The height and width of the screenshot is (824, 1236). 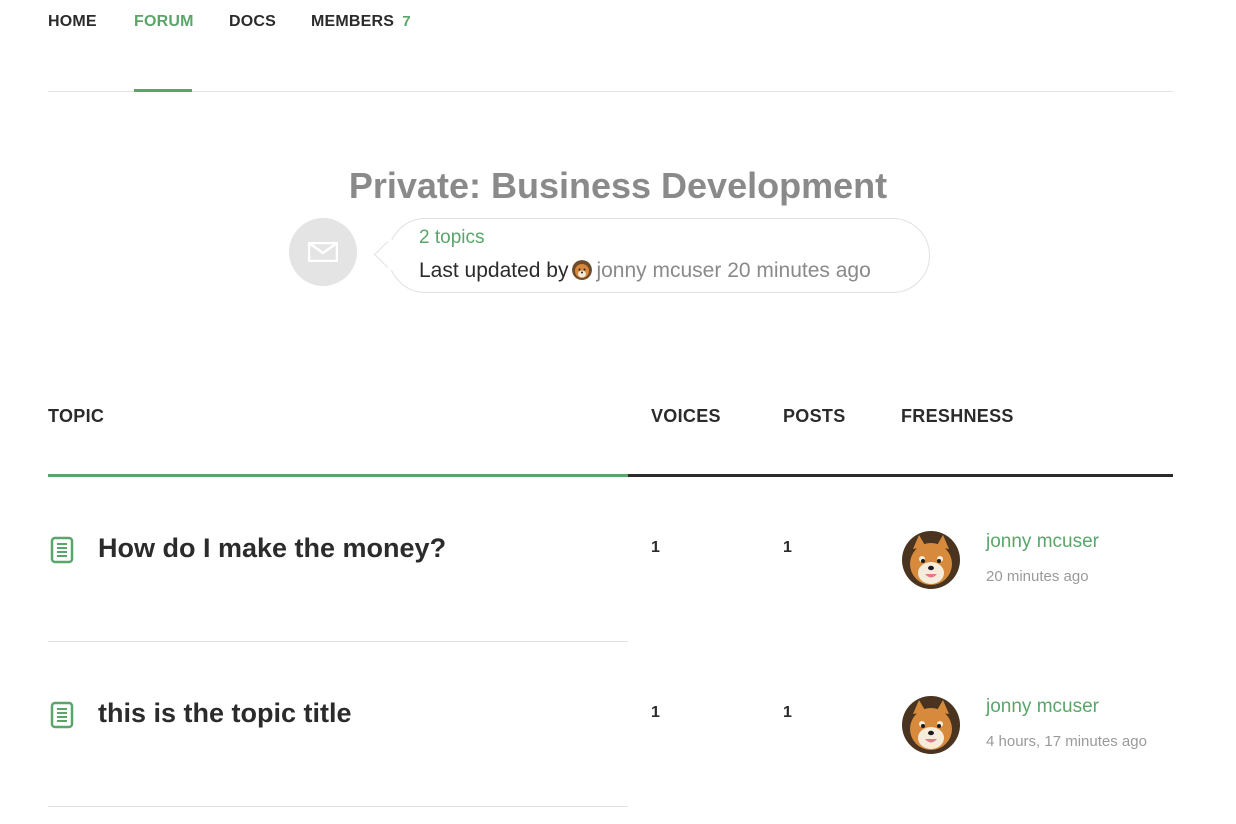 What do you see at coordinates (252, 22) in the screenshot?
I see `nav-docs: DOCS` at bounding box center [252, 22].